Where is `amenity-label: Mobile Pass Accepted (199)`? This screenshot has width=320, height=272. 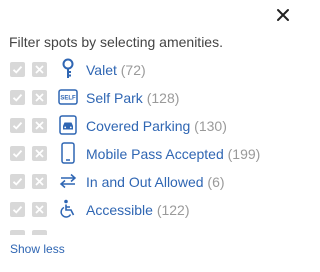 amenity-label: Mobile Pass Accepted (199) is located at coordinates (173, 154).